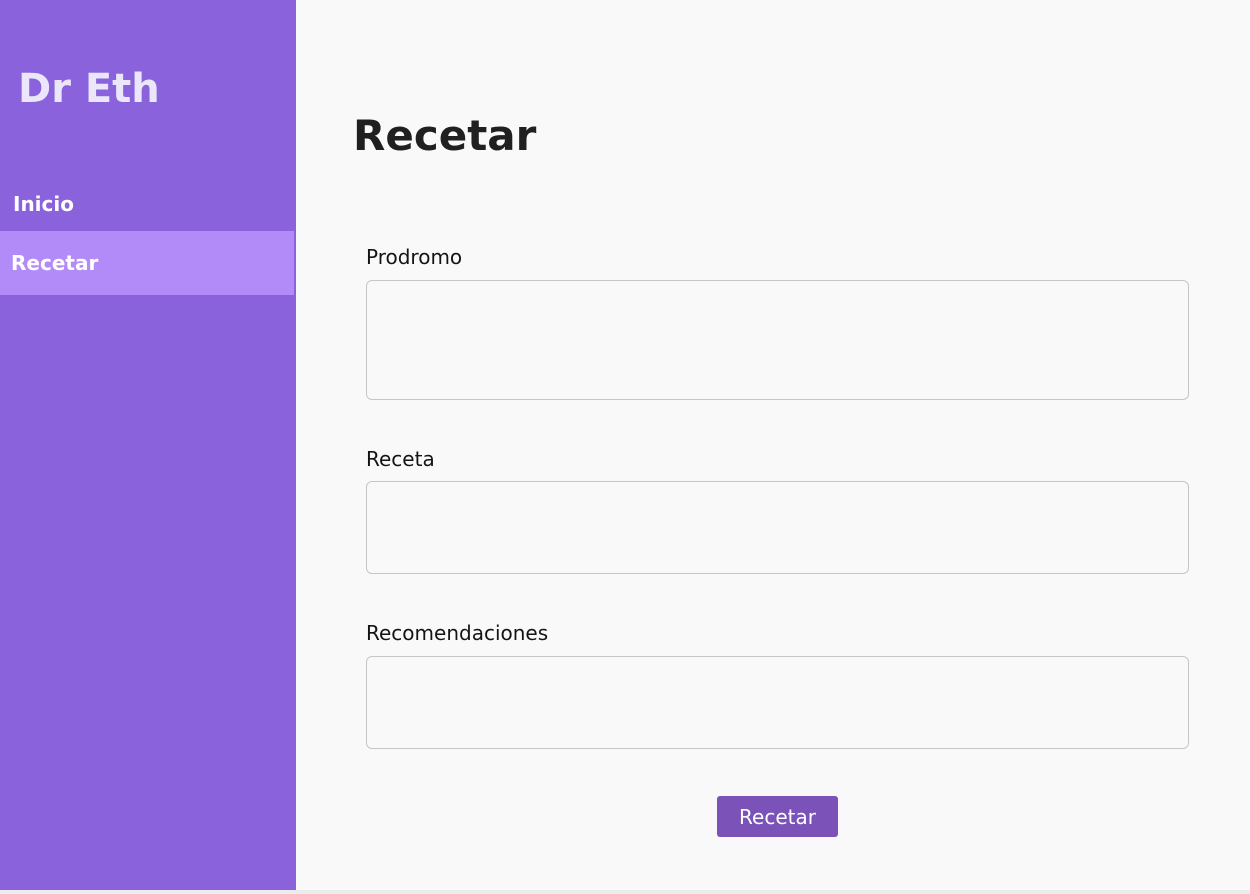  Describe the element at coordinates (625, 892) in the screenshot. I see `bottom-divider` at that location.